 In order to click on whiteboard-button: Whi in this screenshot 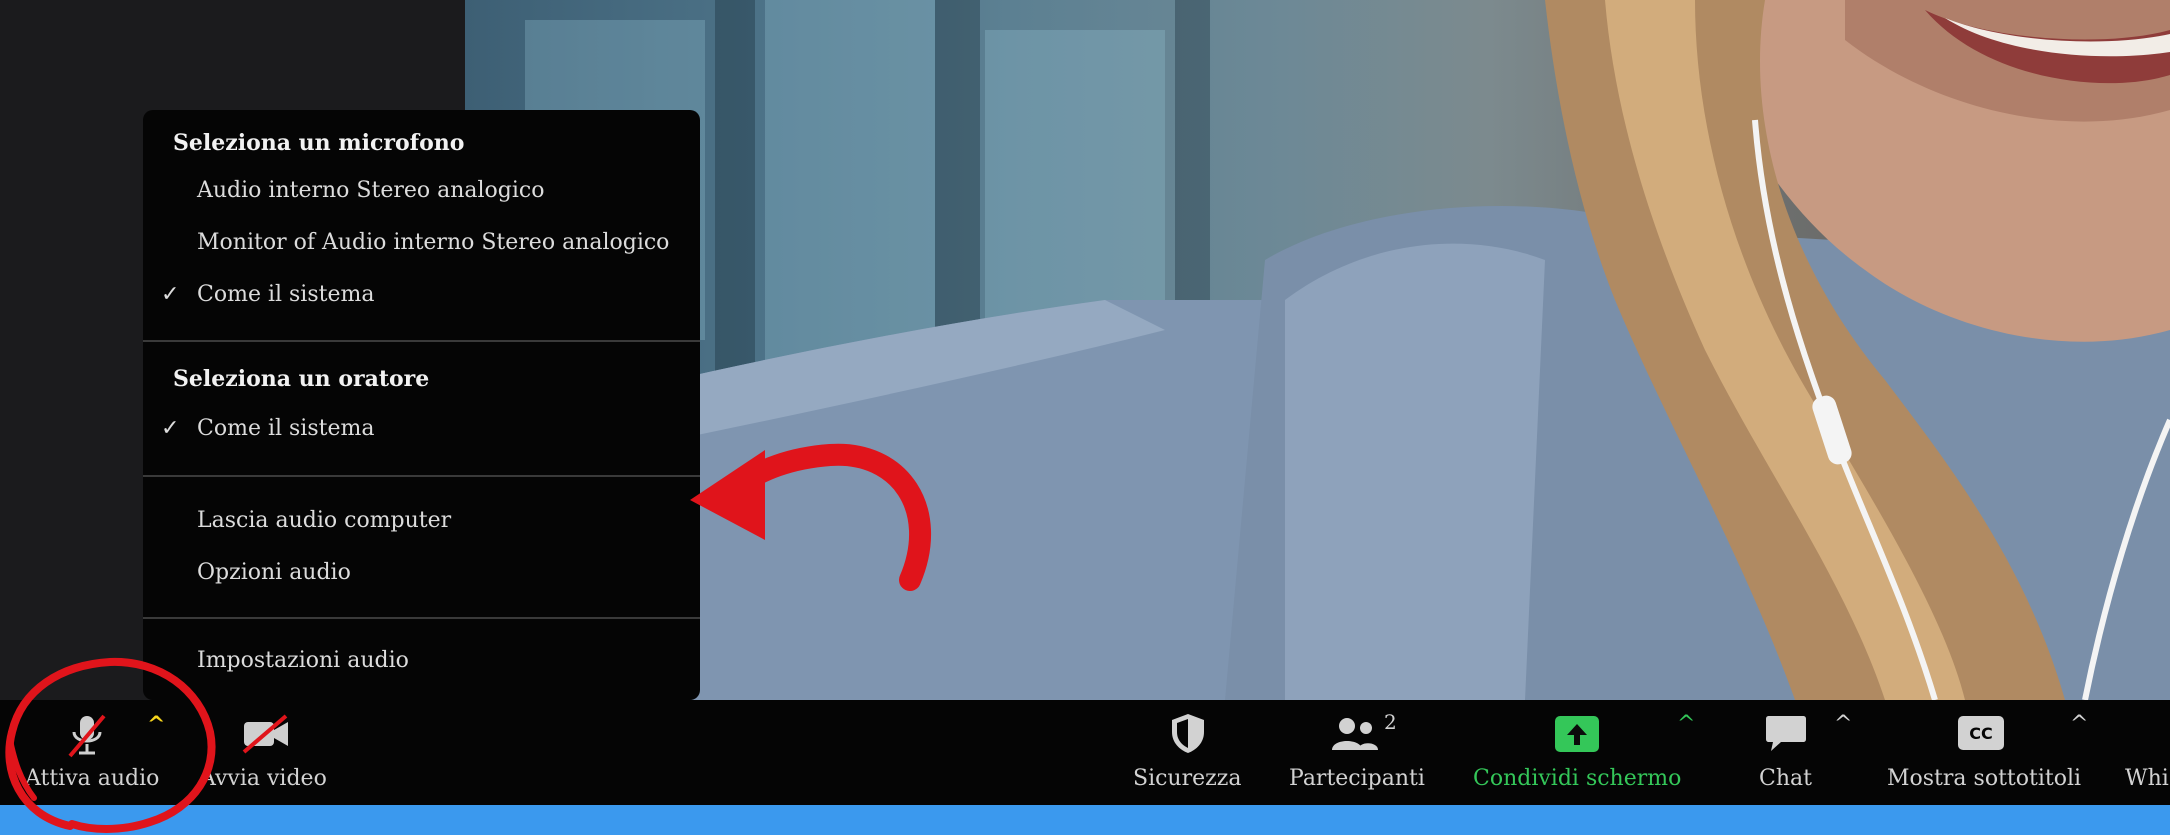, I will do `click(2147, 778)`.